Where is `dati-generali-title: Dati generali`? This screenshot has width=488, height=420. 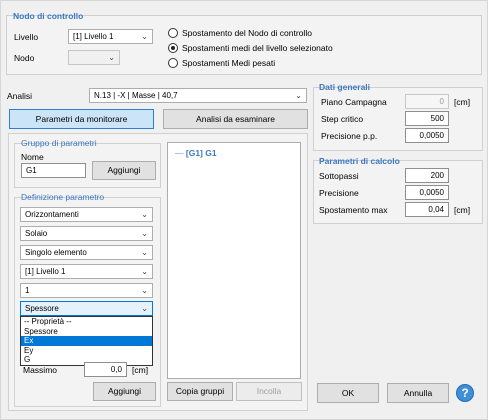 dati-generali-title: Dati generali is located at coordinates (345, 87).